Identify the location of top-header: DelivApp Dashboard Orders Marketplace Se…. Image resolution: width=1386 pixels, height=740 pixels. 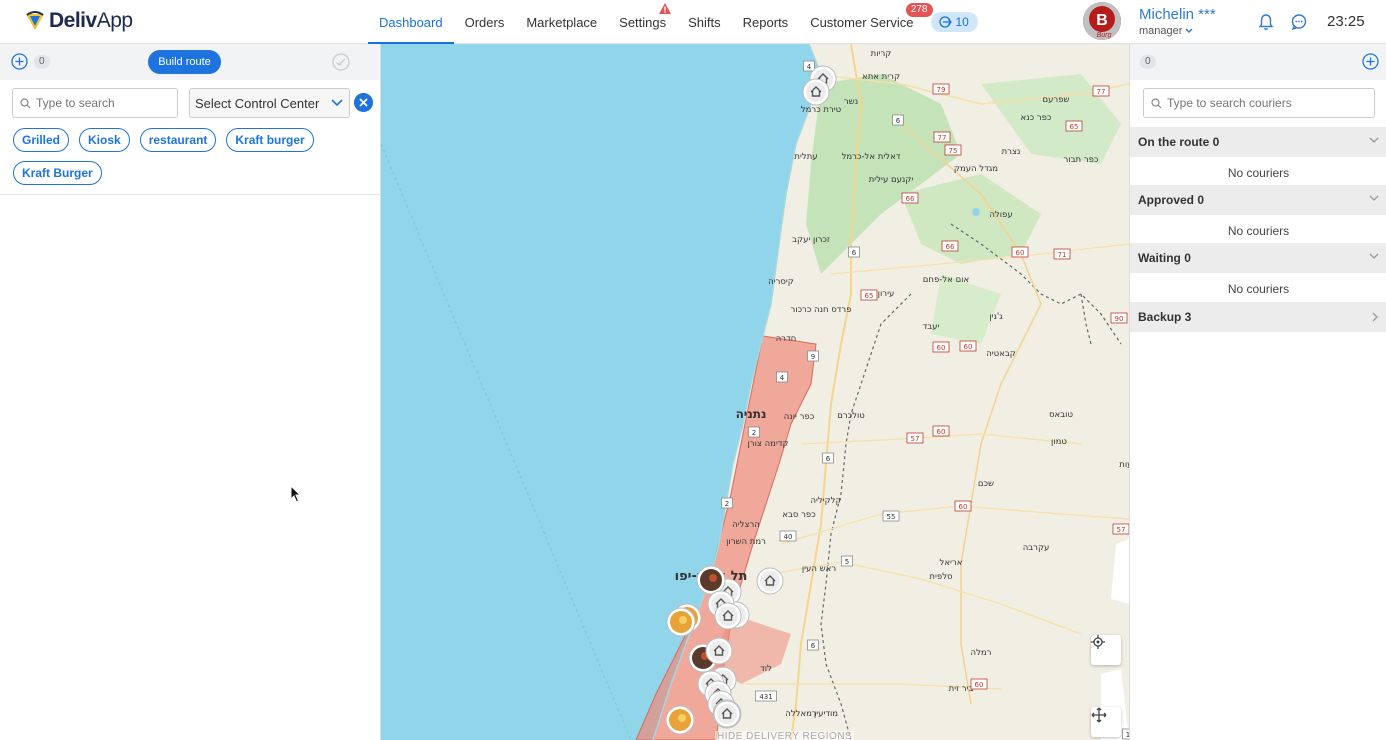
(693, 22).